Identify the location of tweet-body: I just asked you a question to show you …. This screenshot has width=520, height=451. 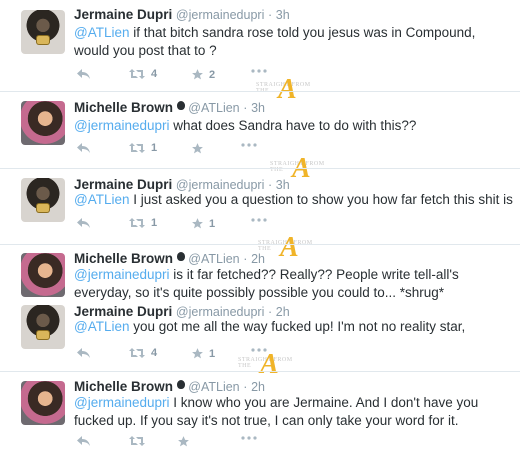
(321, 199).